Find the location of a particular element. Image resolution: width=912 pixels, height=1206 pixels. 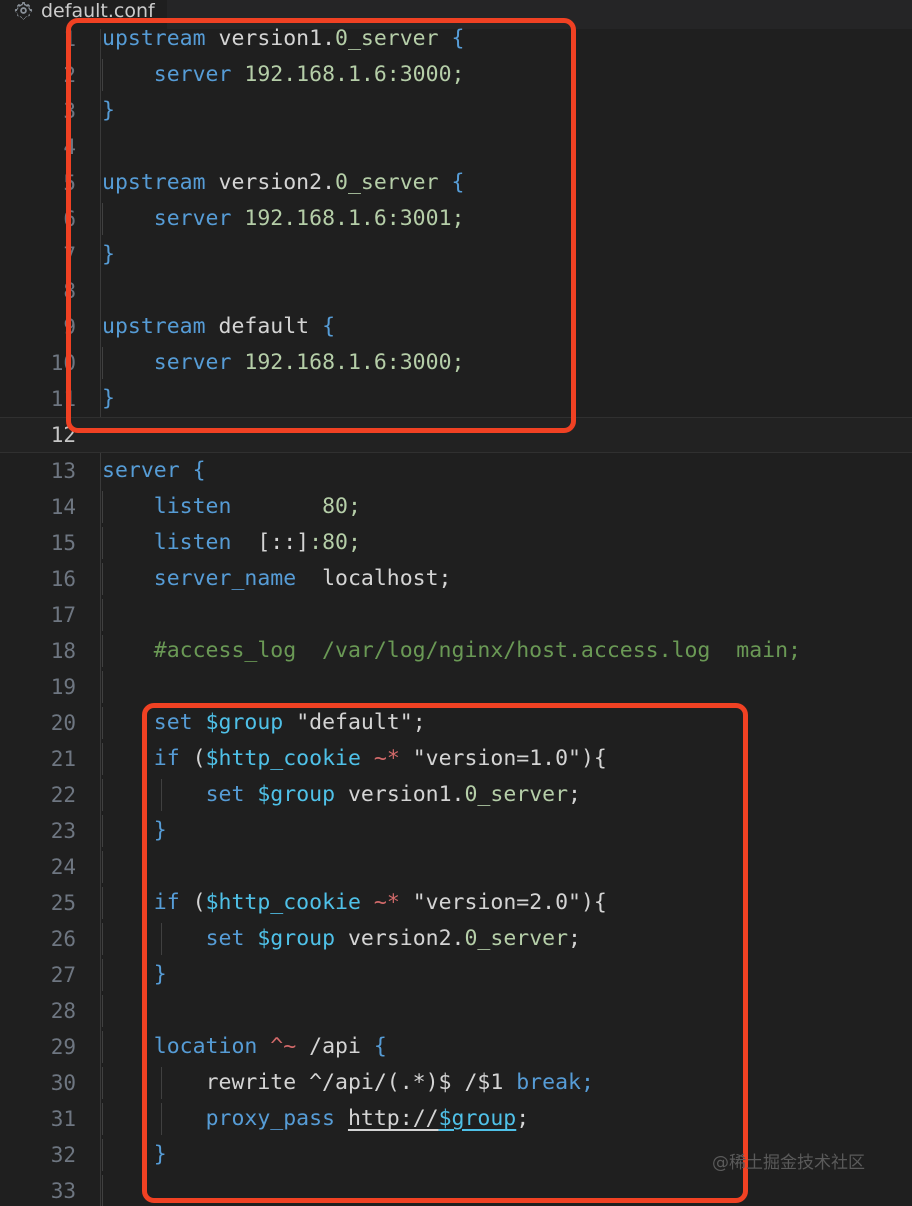

code-line: 5 upstream version2.0_server { is located at coordinates (456, 183).